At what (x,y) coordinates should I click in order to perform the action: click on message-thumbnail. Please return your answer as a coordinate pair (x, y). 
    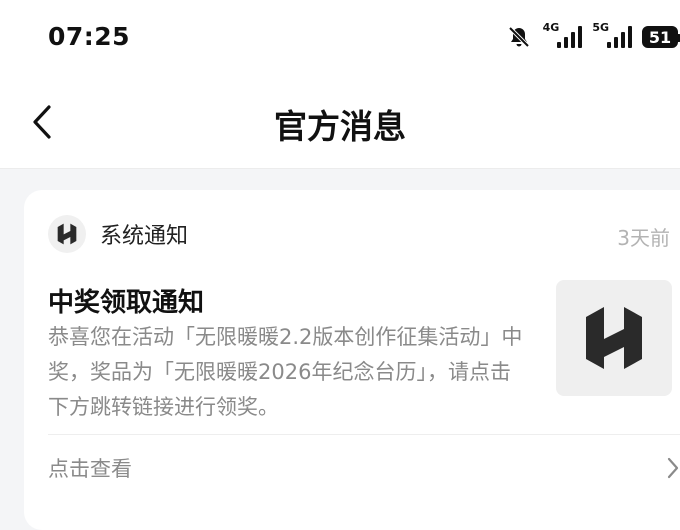
    Looking at the image, I should click on (614, 338).